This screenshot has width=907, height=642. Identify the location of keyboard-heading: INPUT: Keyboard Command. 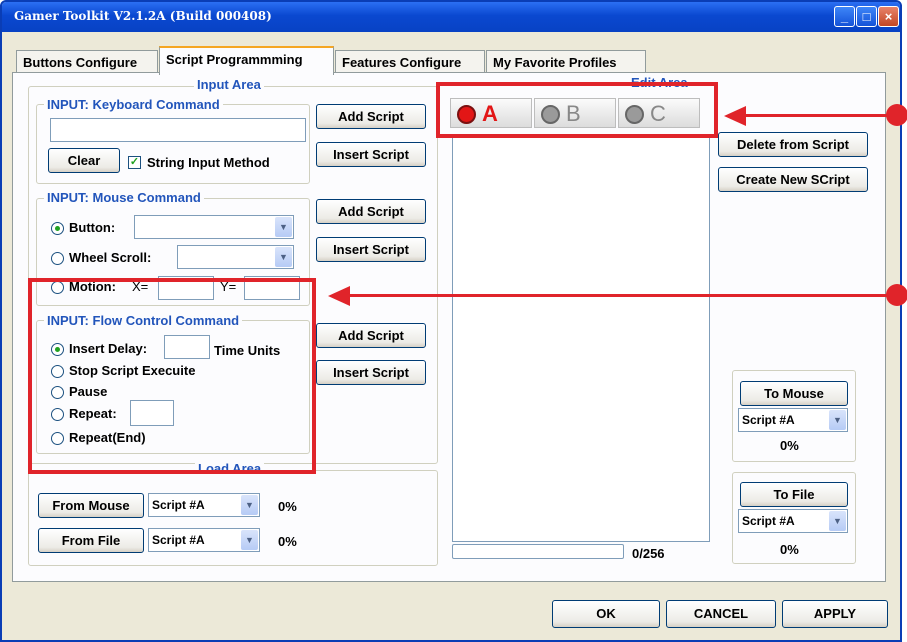
(133, 104).